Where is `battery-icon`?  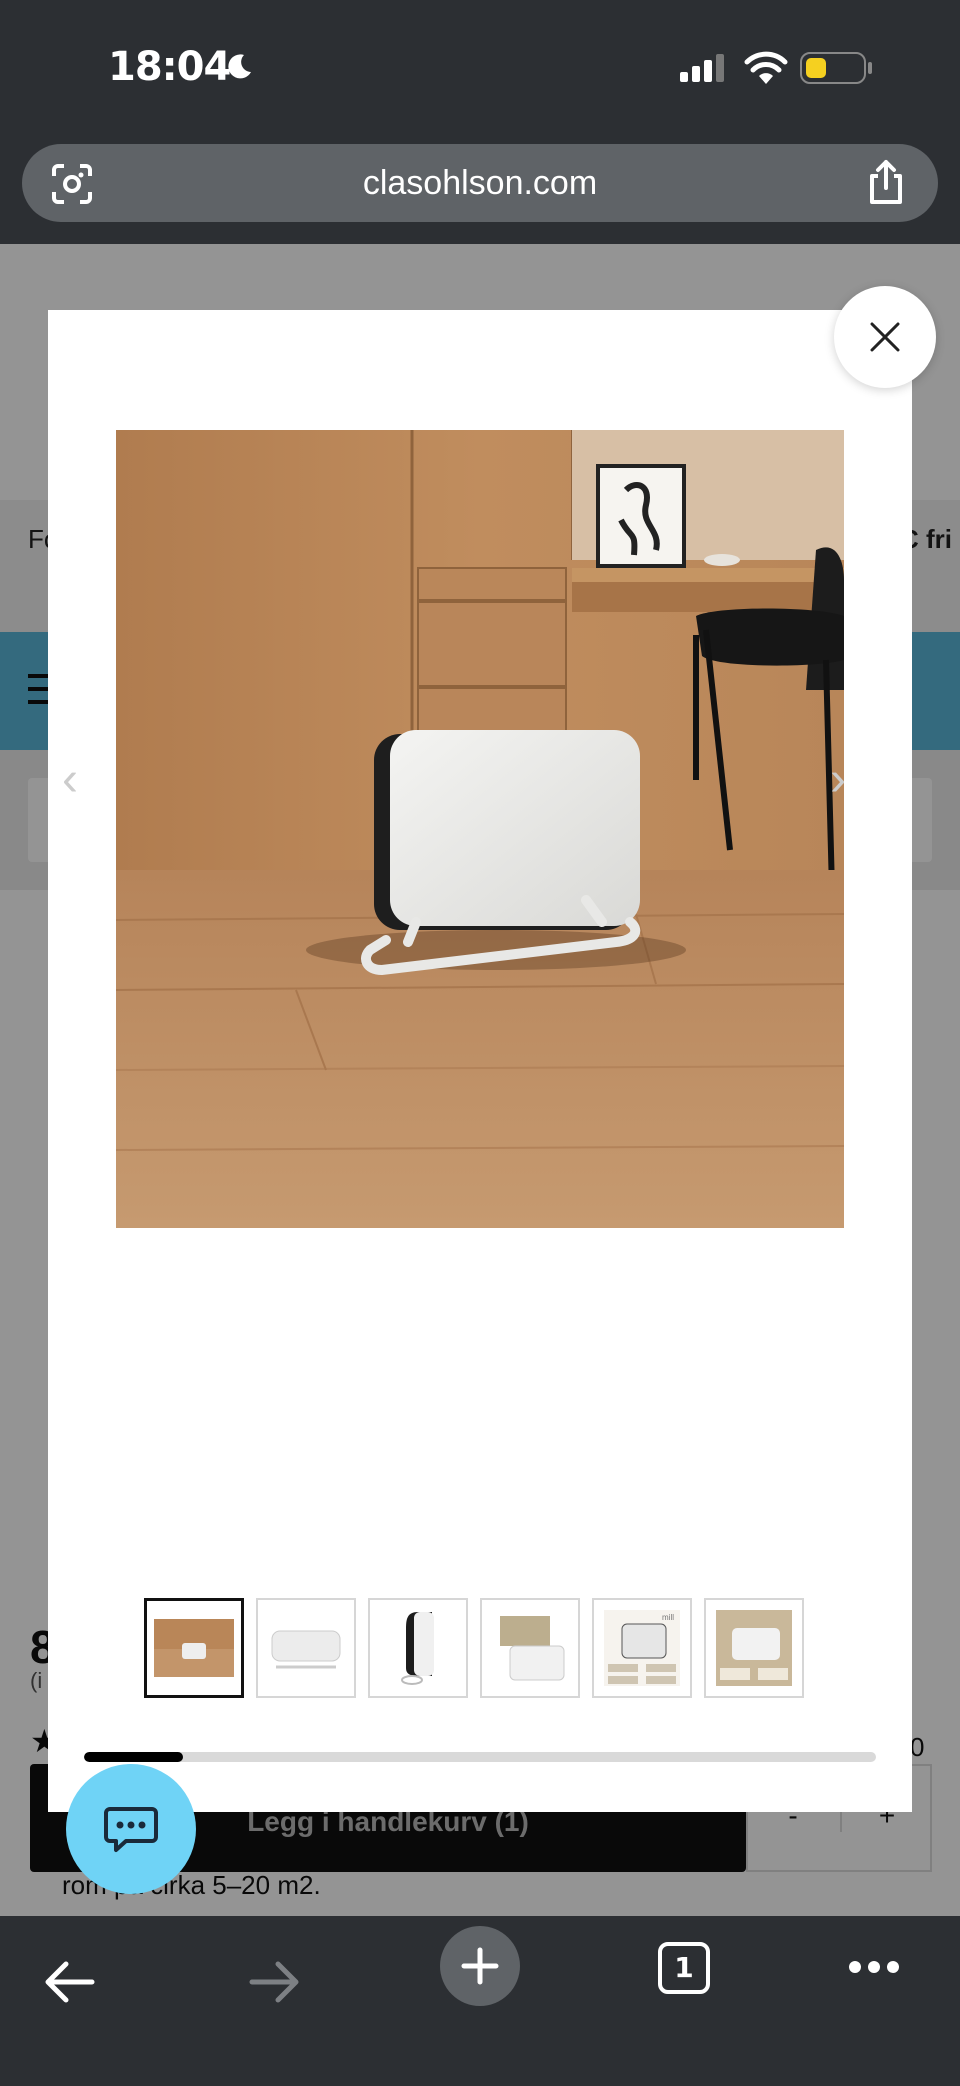
battery-icon is located at coordinates (836, 68).